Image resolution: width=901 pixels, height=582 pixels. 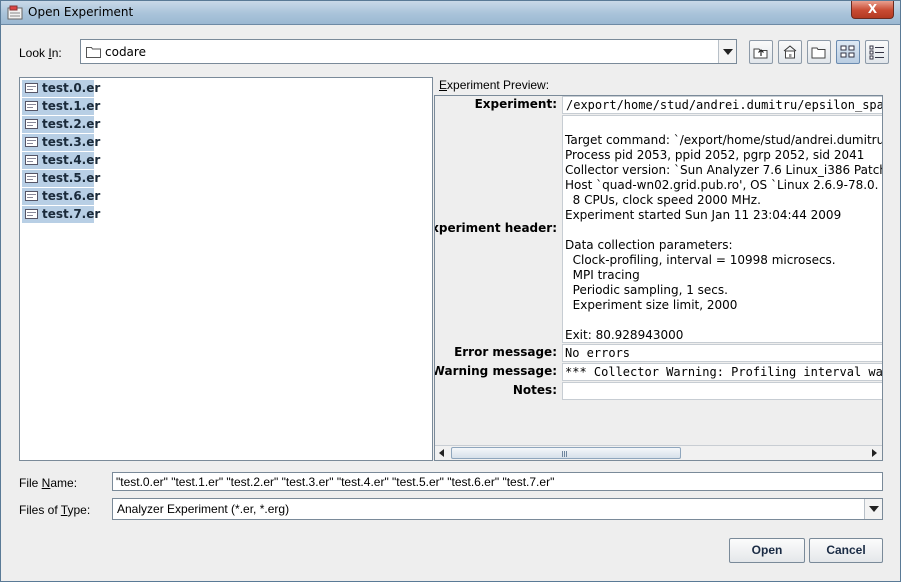 I want to click on window-title: Open Experiment, so click(x=81, y=12).